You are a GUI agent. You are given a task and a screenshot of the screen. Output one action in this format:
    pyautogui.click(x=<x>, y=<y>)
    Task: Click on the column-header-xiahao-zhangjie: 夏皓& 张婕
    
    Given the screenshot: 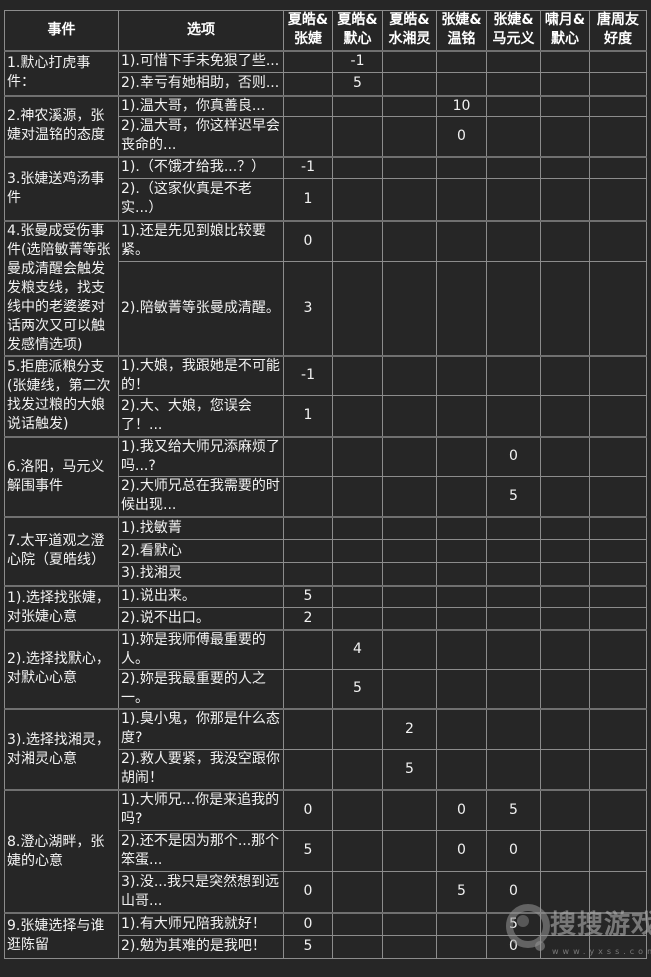 What is the action you would take?
    pyautogui.click(x=308, y=31)
    